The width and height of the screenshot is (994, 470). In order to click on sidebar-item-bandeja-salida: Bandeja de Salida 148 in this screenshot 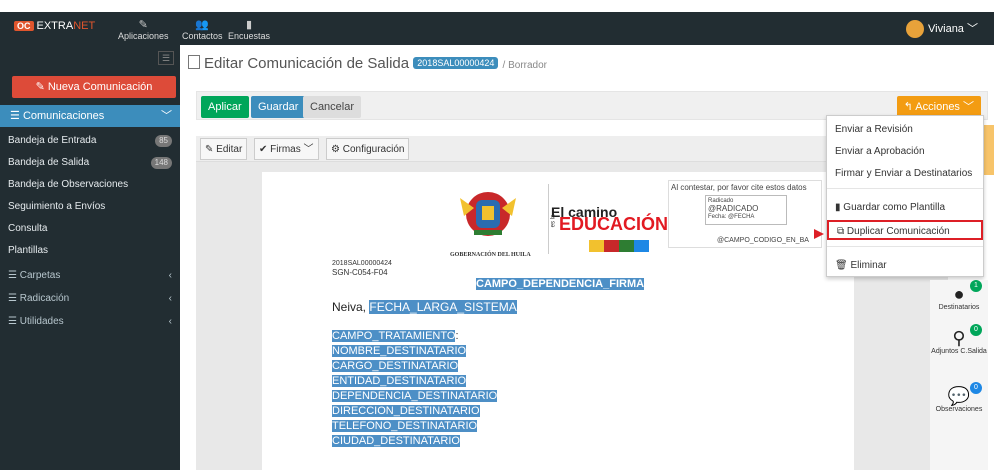, I will do `click(90, 163)`.